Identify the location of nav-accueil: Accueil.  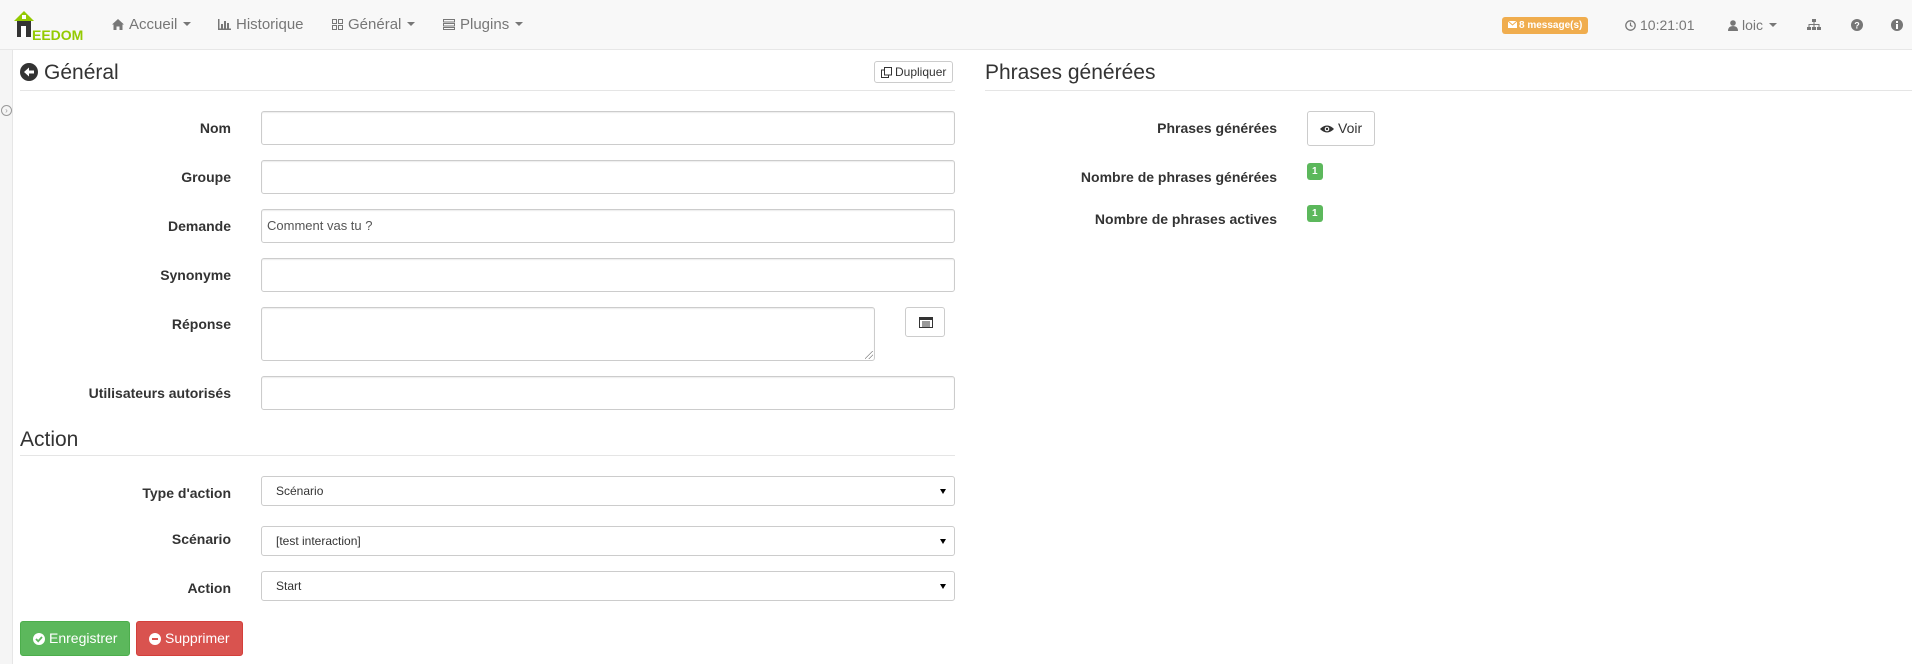
(152, 25).